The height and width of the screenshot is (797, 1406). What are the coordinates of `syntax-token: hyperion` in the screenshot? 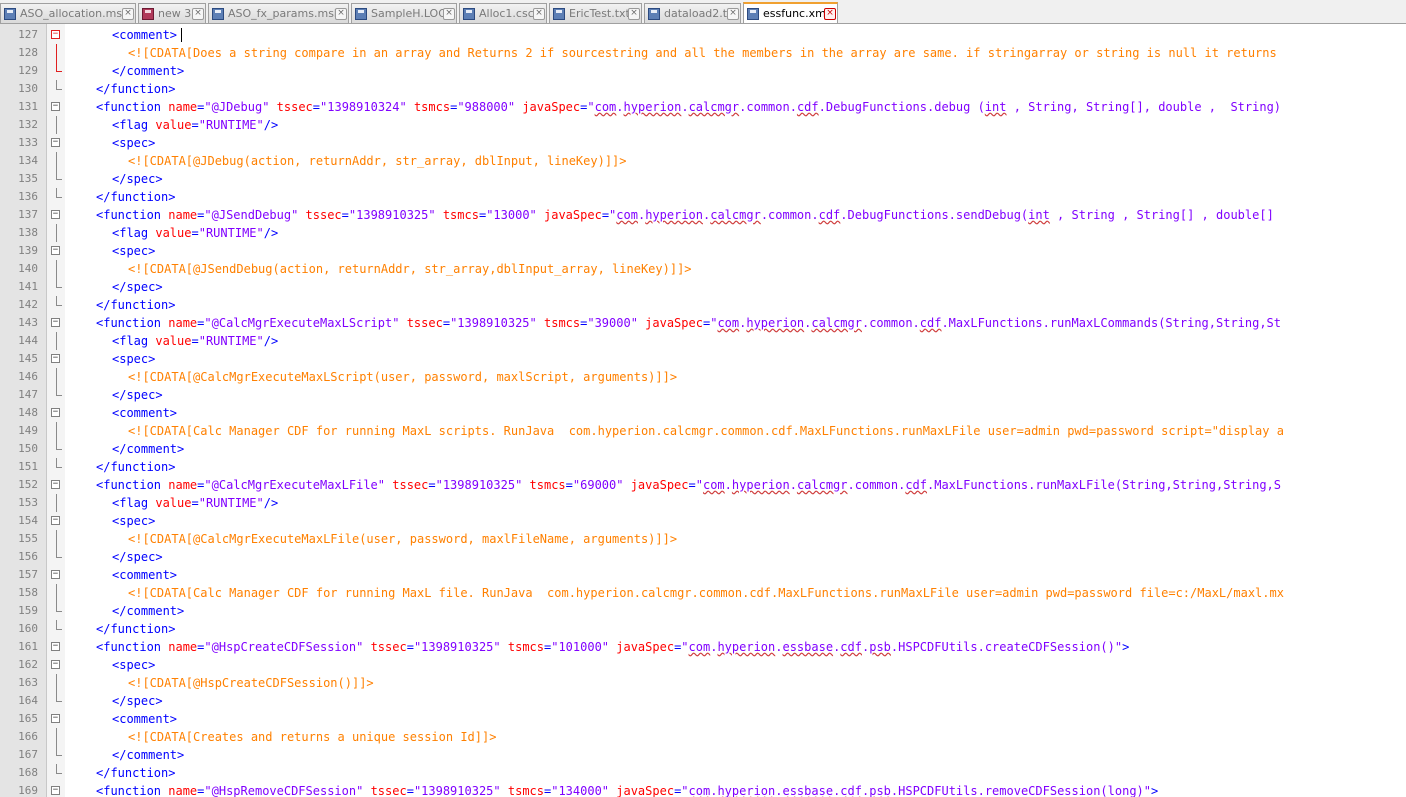 It's located at (760, 485).